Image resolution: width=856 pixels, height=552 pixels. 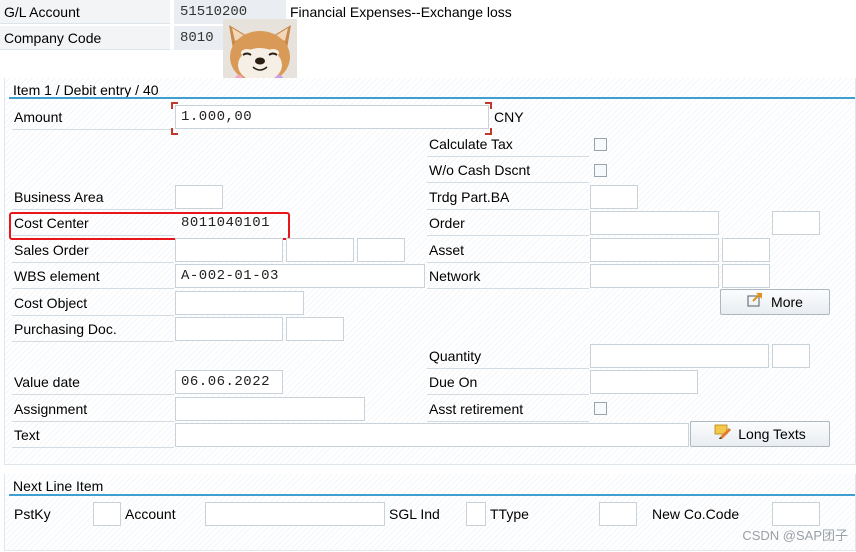 I want to click on more-button-label: More, so click(x=787, y=302).